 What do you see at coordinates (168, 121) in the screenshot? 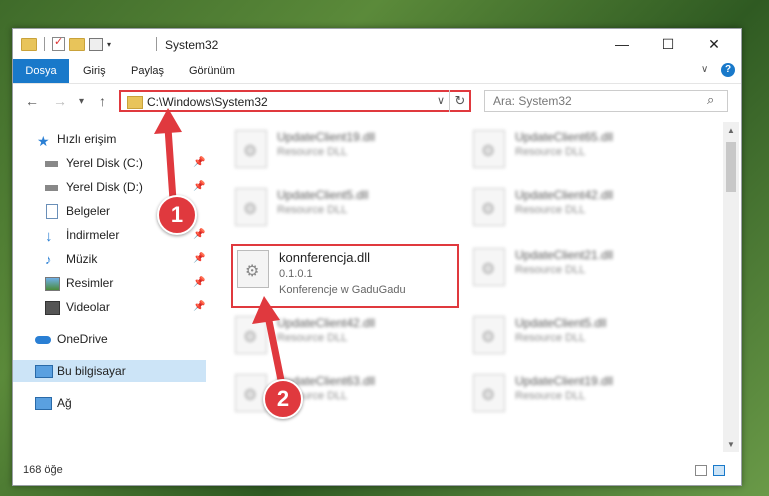
I see `arrow-1-head` at bounding box center [168, 121].